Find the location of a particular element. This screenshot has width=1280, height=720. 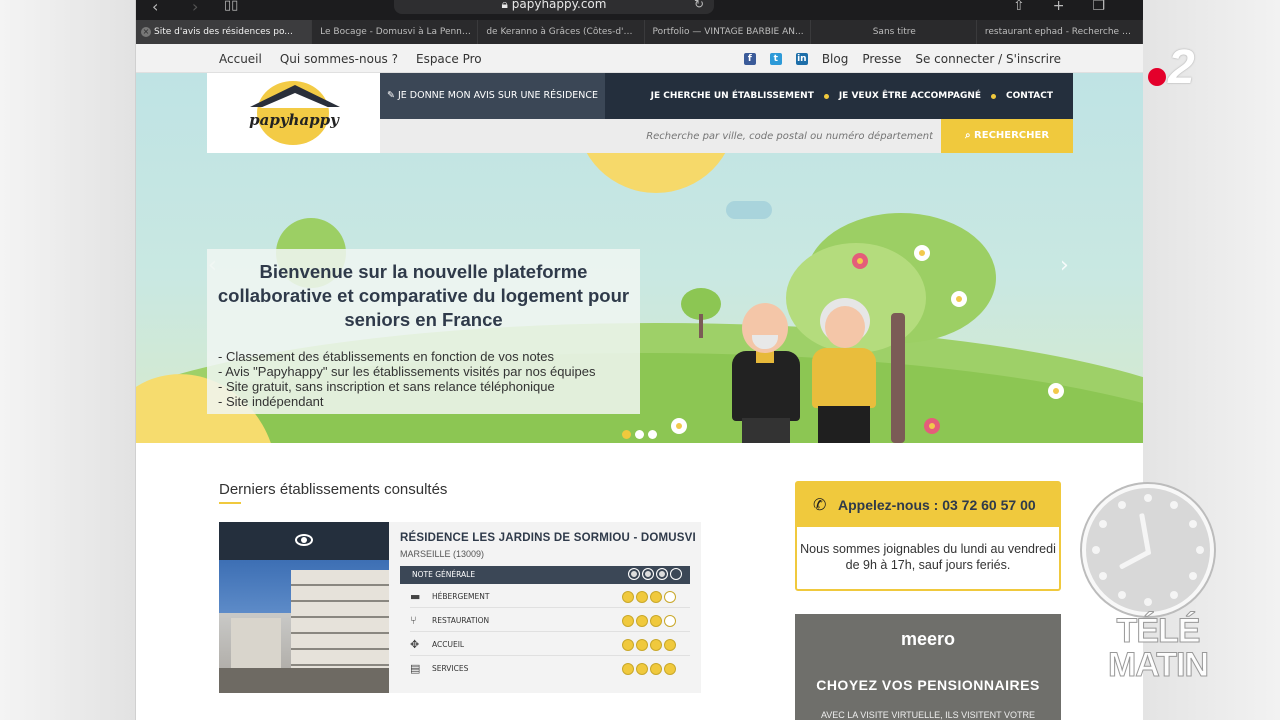

search-bar: ⌕ RECHERCHER is located at coordinates (726, 136).